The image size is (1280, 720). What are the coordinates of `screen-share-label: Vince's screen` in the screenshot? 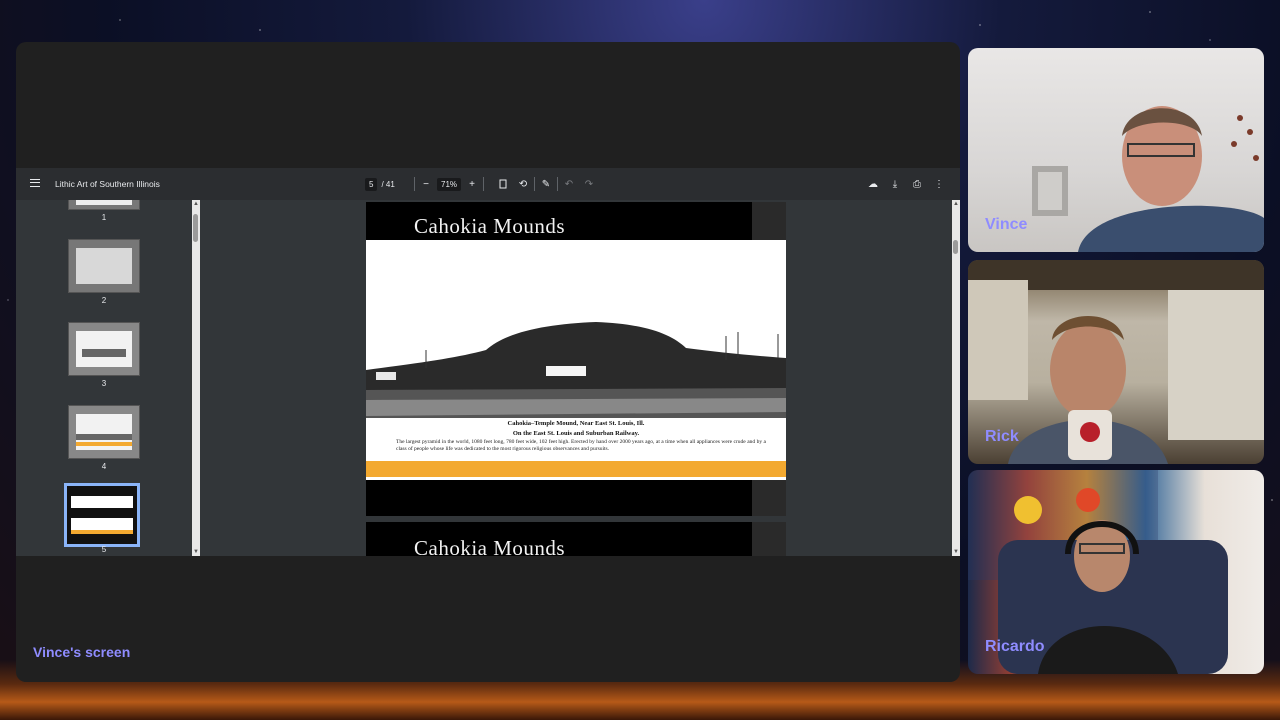 It's located at (82, 652).